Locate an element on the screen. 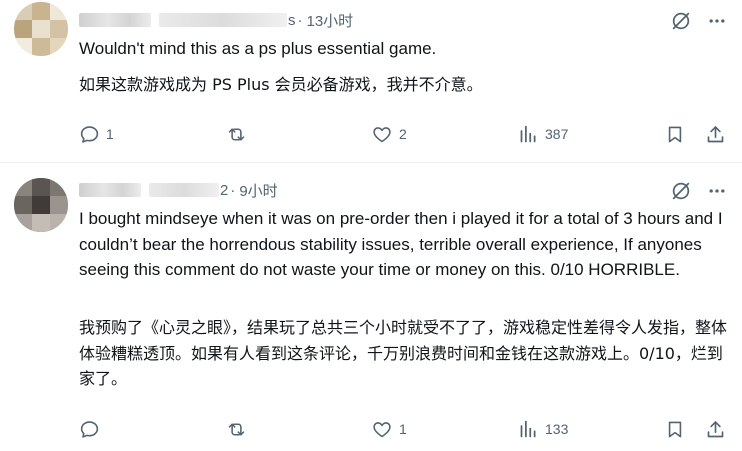  reply-button is located at coordinates (92, 429).